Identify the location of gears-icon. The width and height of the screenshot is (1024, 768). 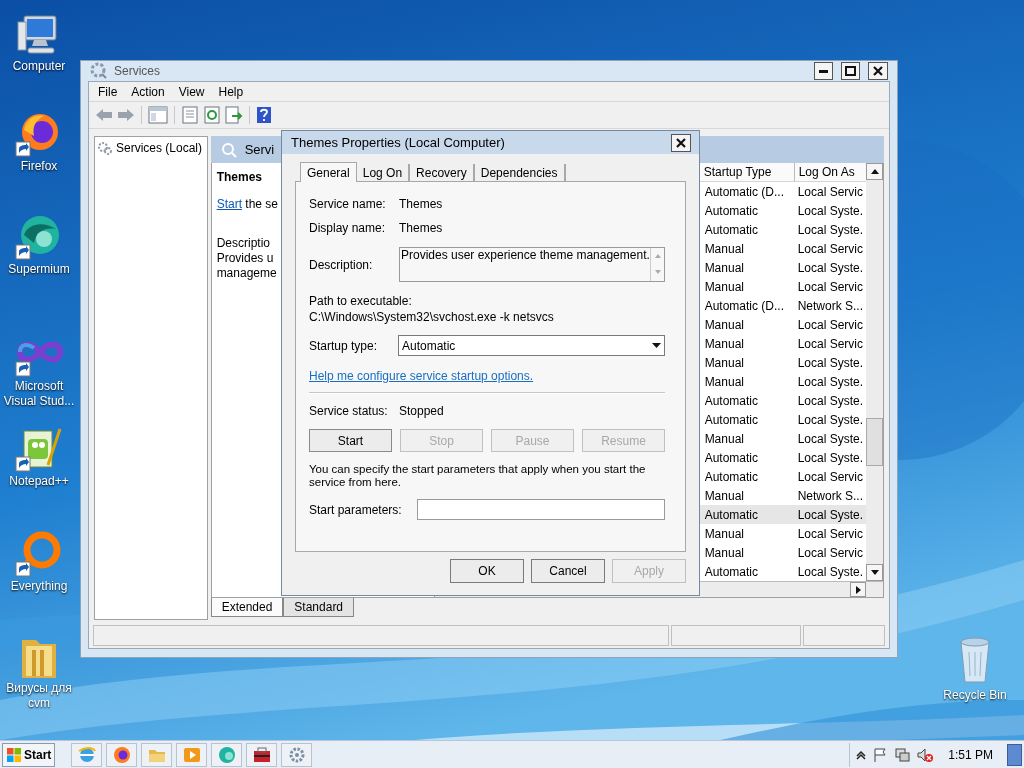
(105, 148).